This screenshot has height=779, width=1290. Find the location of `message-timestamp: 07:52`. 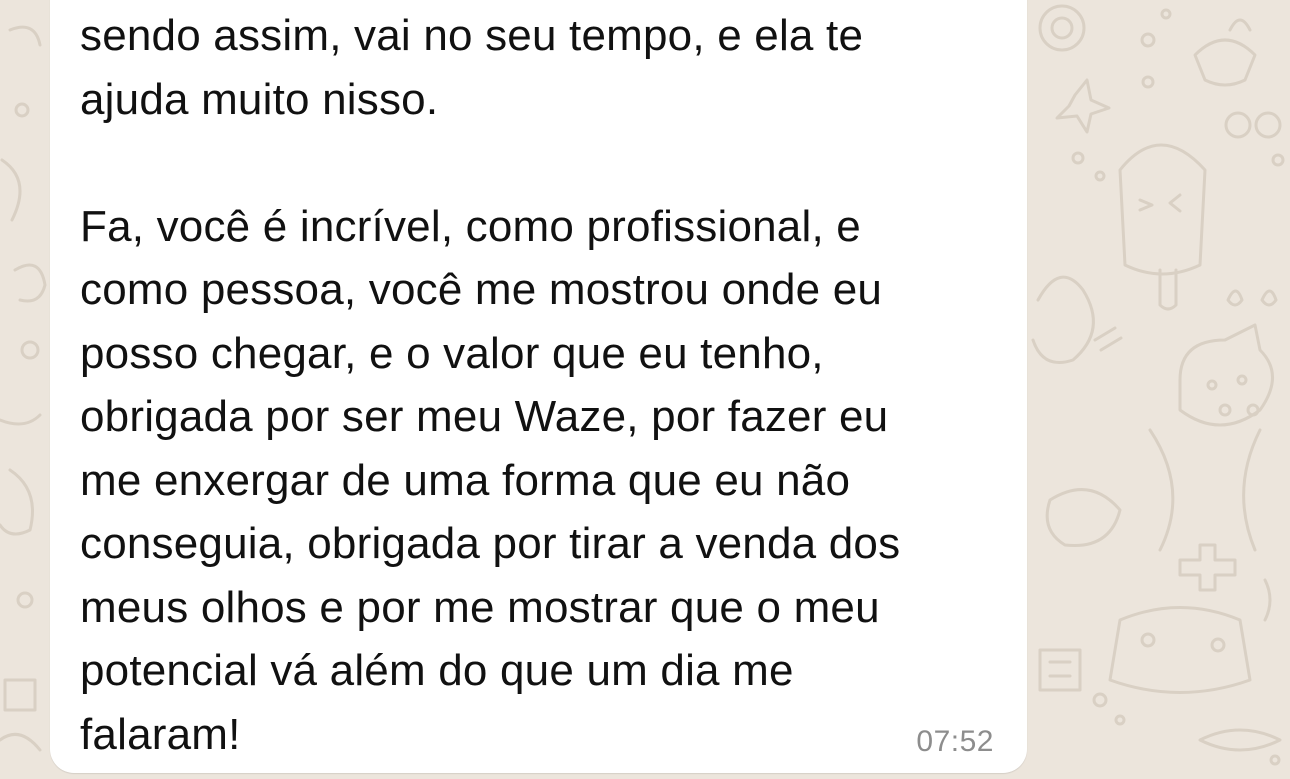

message-timestamp: 07:52 is located at coordinates (955, 741).